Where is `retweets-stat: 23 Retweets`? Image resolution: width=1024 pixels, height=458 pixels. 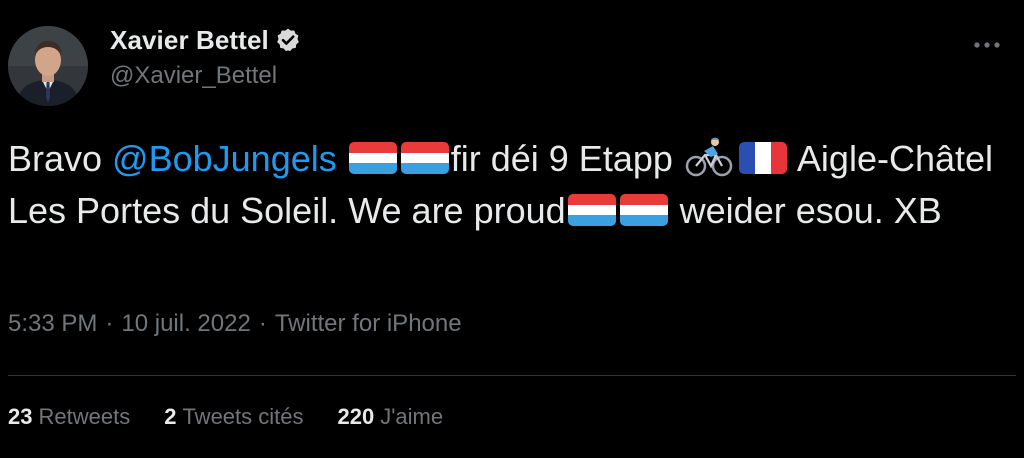 retweets-stat: 23 Retweets is located at coordinates (69, 417).